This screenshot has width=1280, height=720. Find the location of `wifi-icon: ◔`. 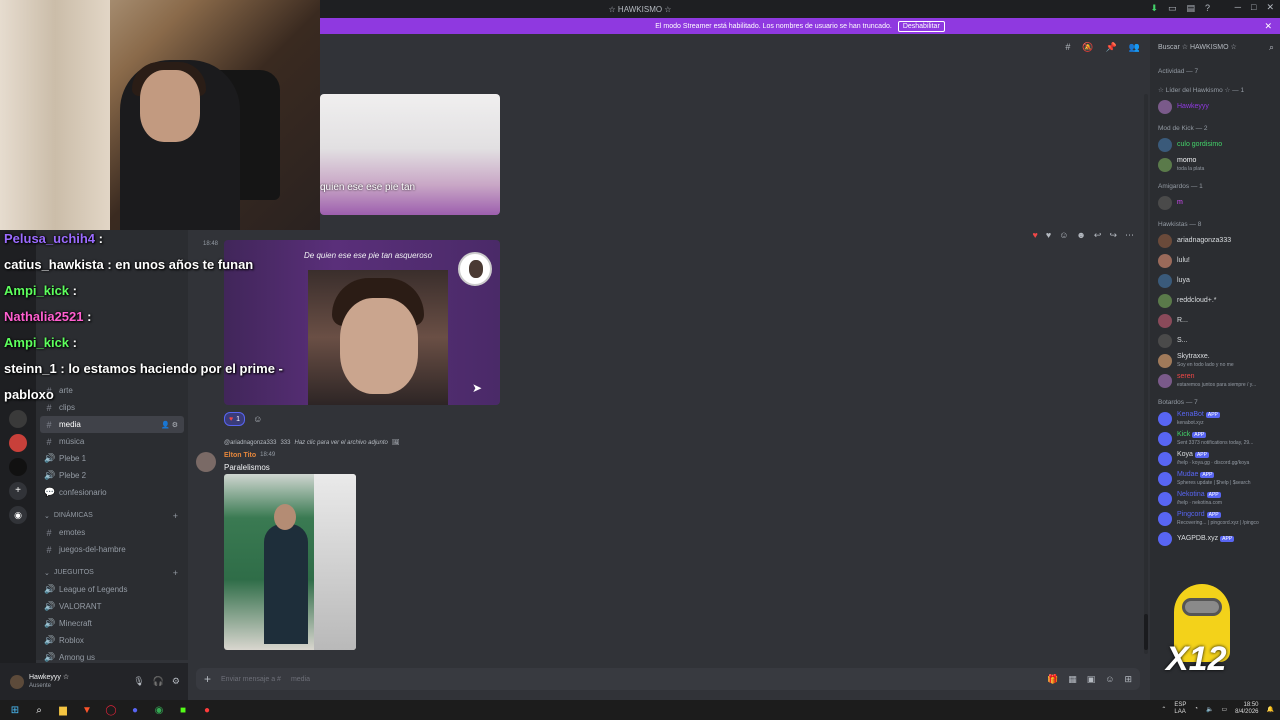

wifi-icon: ◔ is located at coordinates (1196, 709).